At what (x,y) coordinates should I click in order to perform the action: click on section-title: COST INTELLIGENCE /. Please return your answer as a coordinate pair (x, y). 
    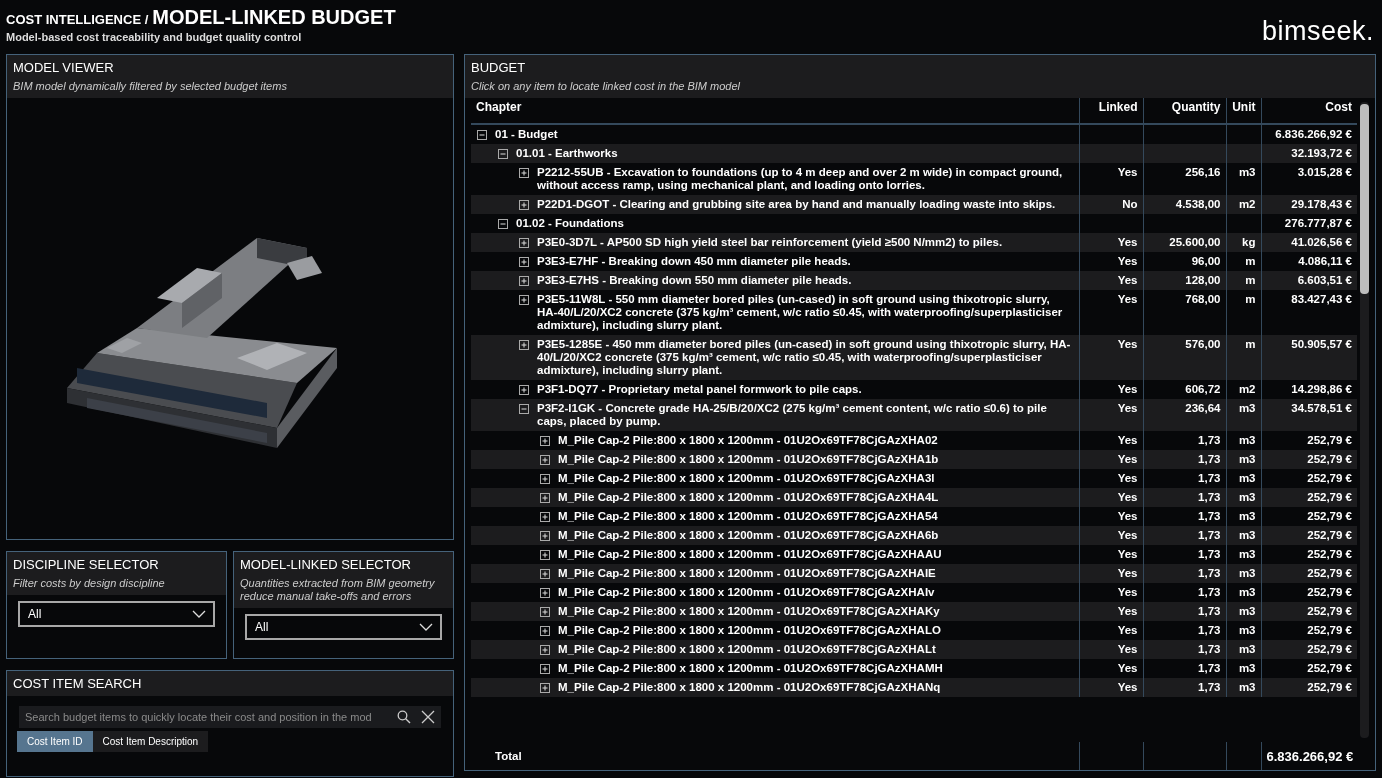
    Looking at the image, I should click on (77, 19).